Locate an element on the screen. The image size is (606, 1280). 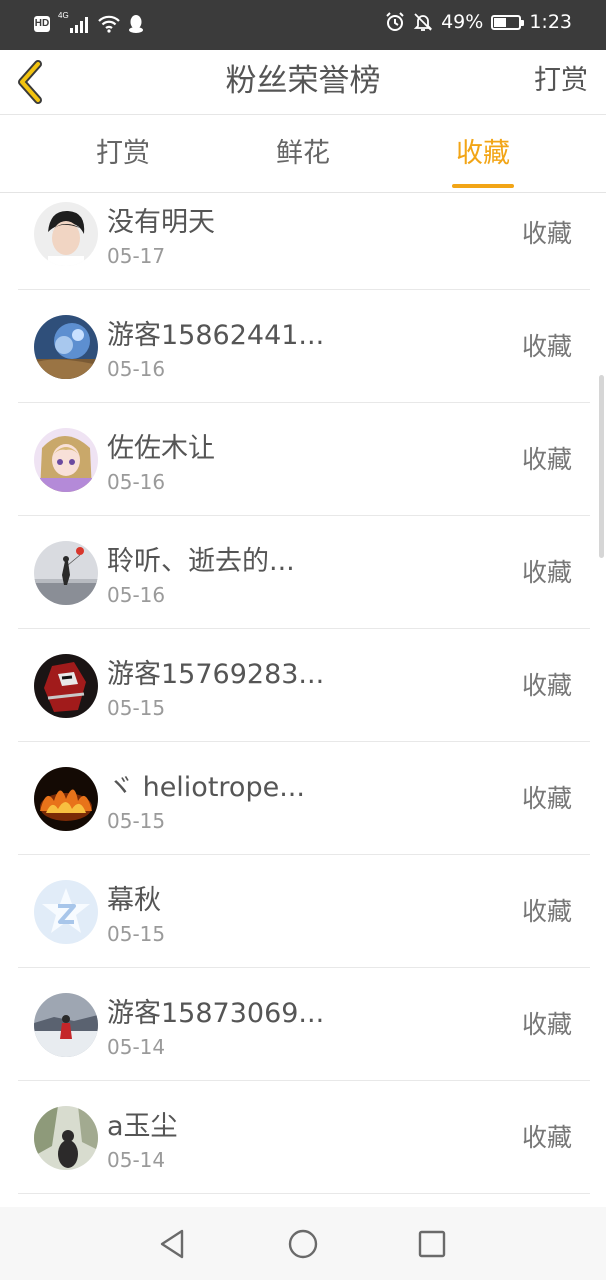
user-name: 没有明天 is located at coordinates (161, 222).